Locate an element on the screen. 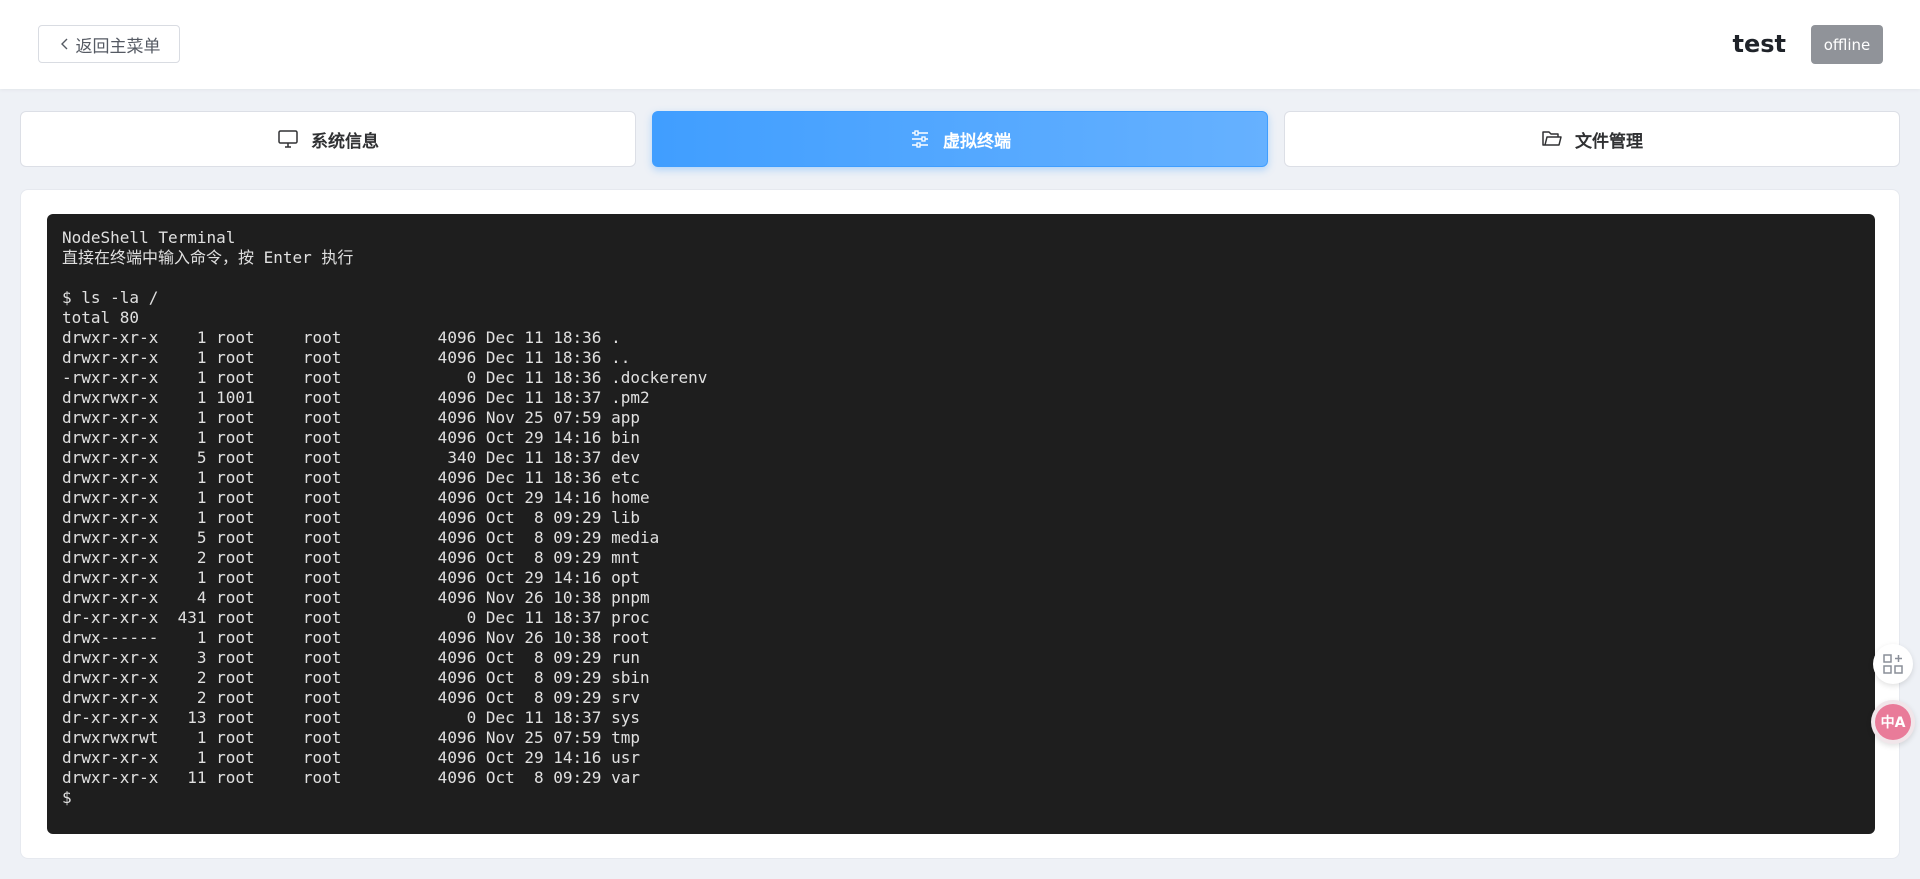  back-to-menu-button: 返回主菜单 is located at coordinates (109, 44).